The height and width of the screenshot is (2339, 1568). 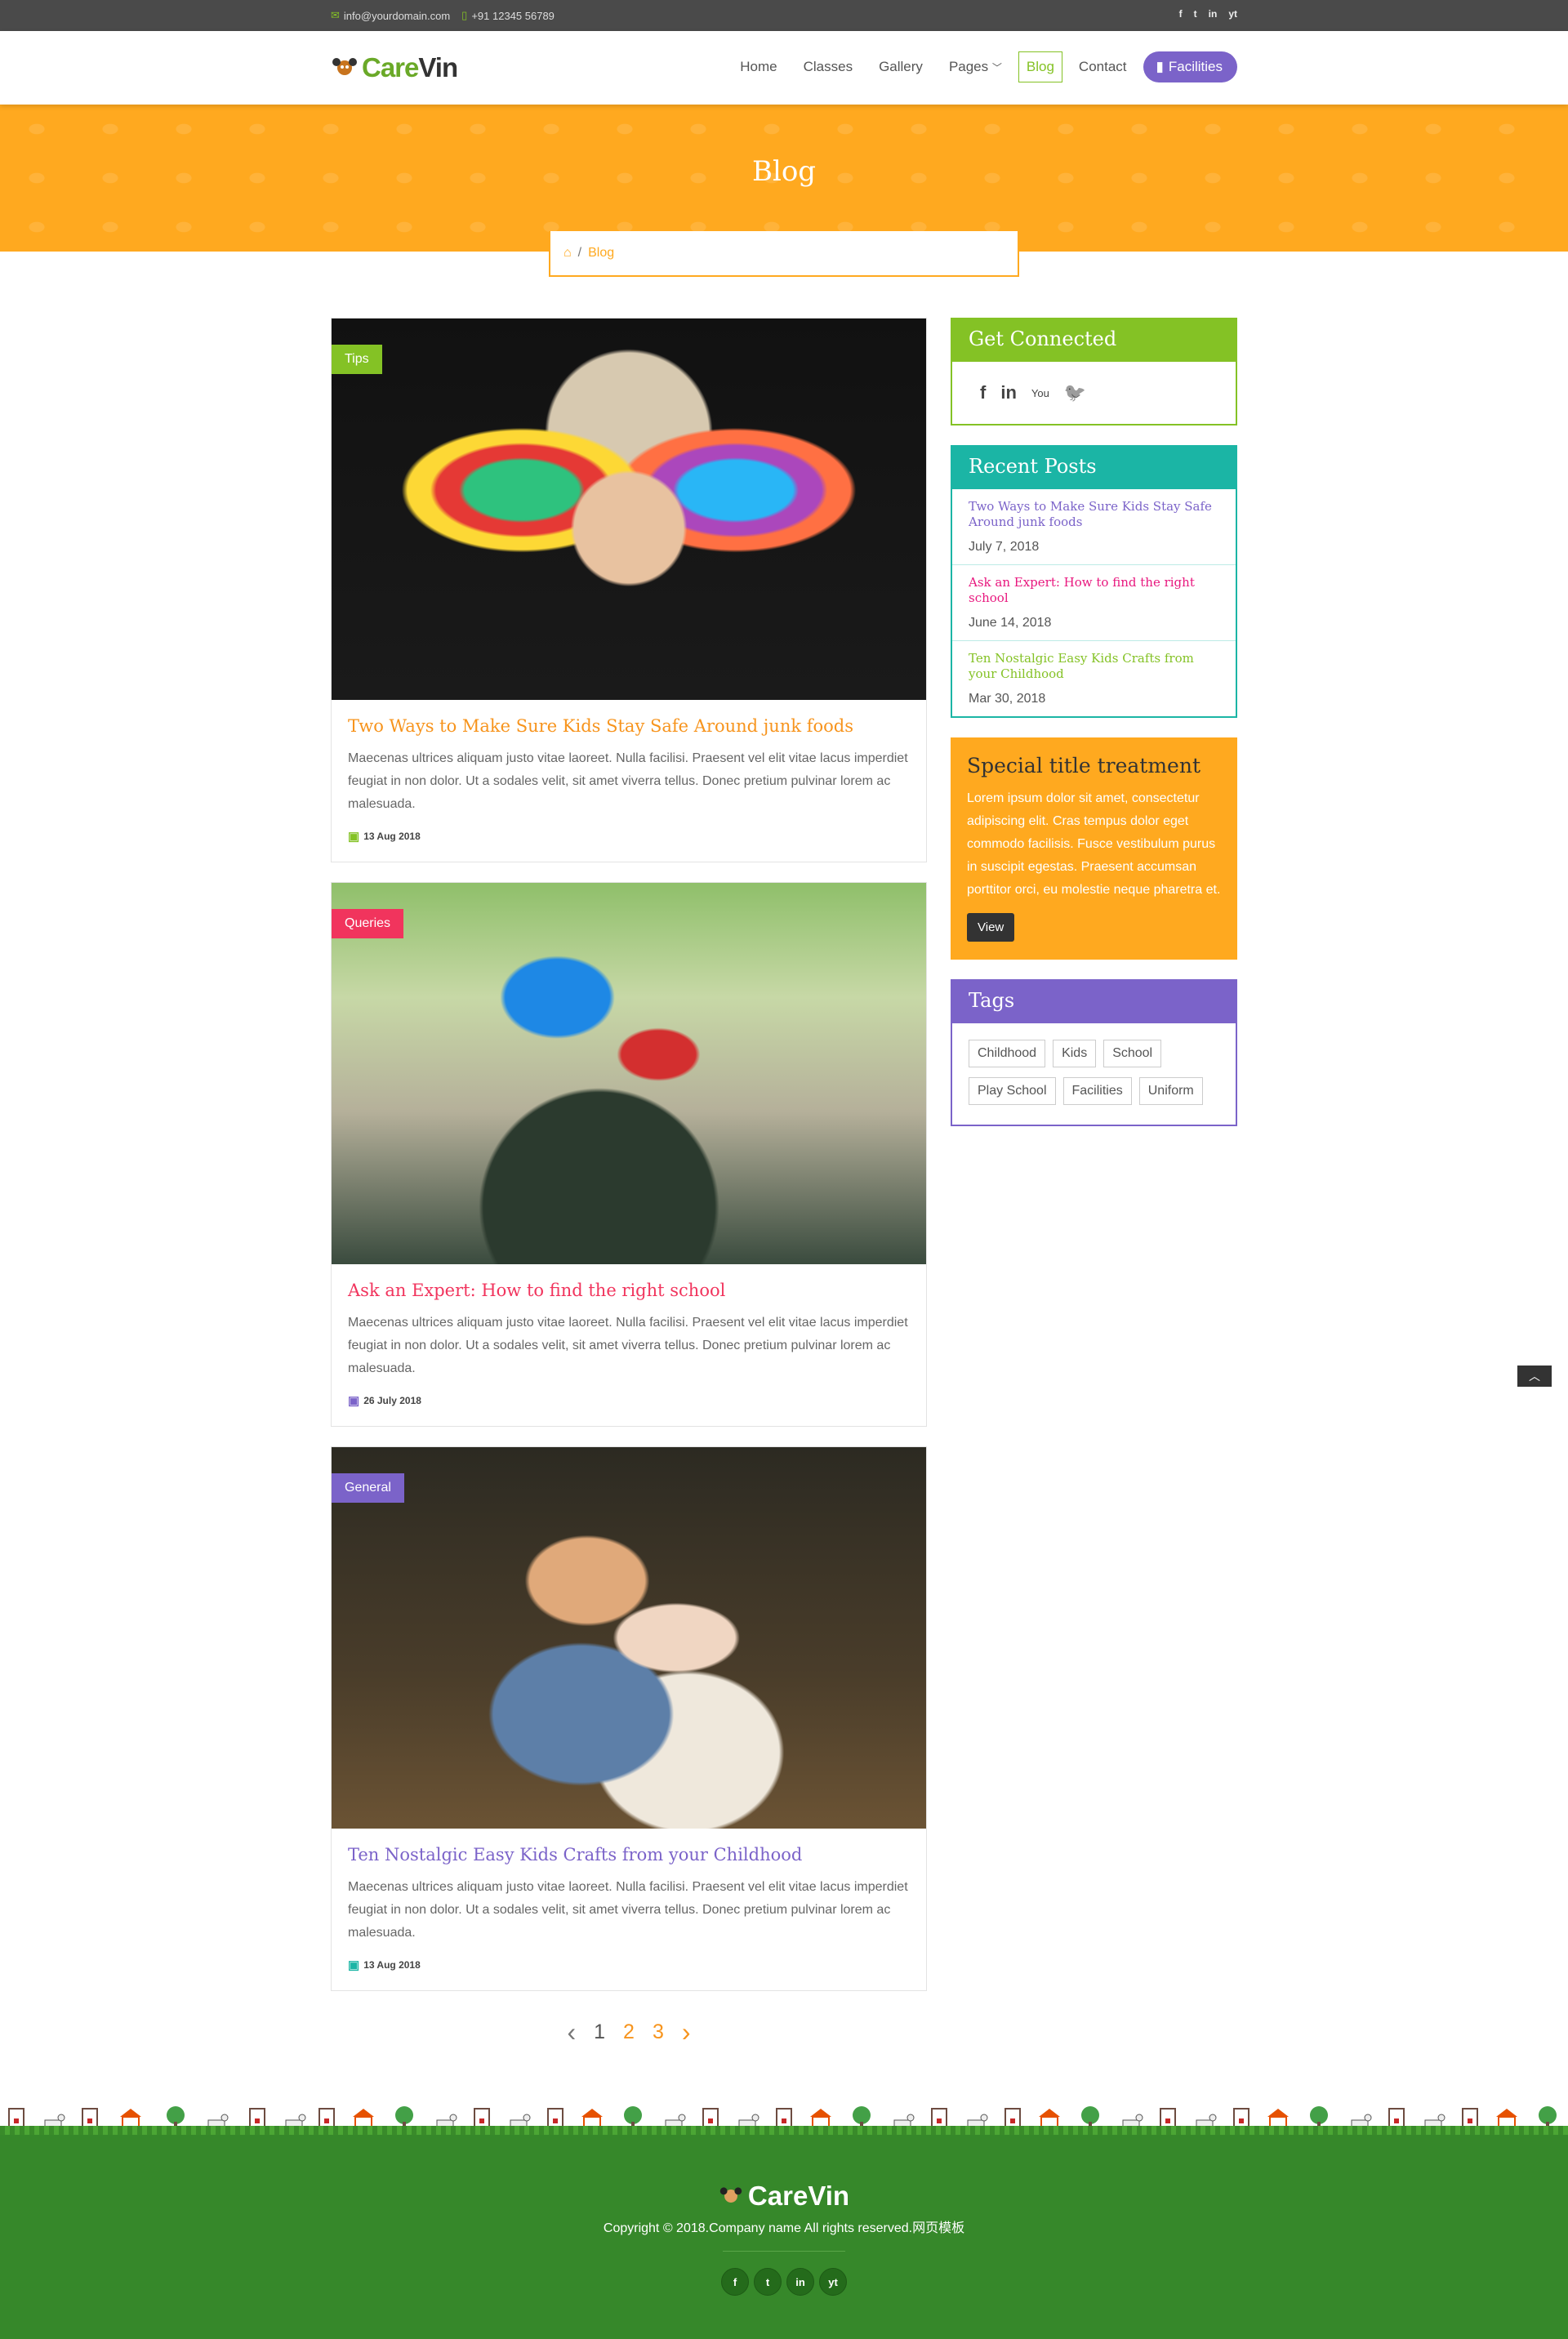 What do you see at coordinates (1040, 66) in the screenshot?
I see `nav-blog: Blog` at bounding box center [1040, 66].